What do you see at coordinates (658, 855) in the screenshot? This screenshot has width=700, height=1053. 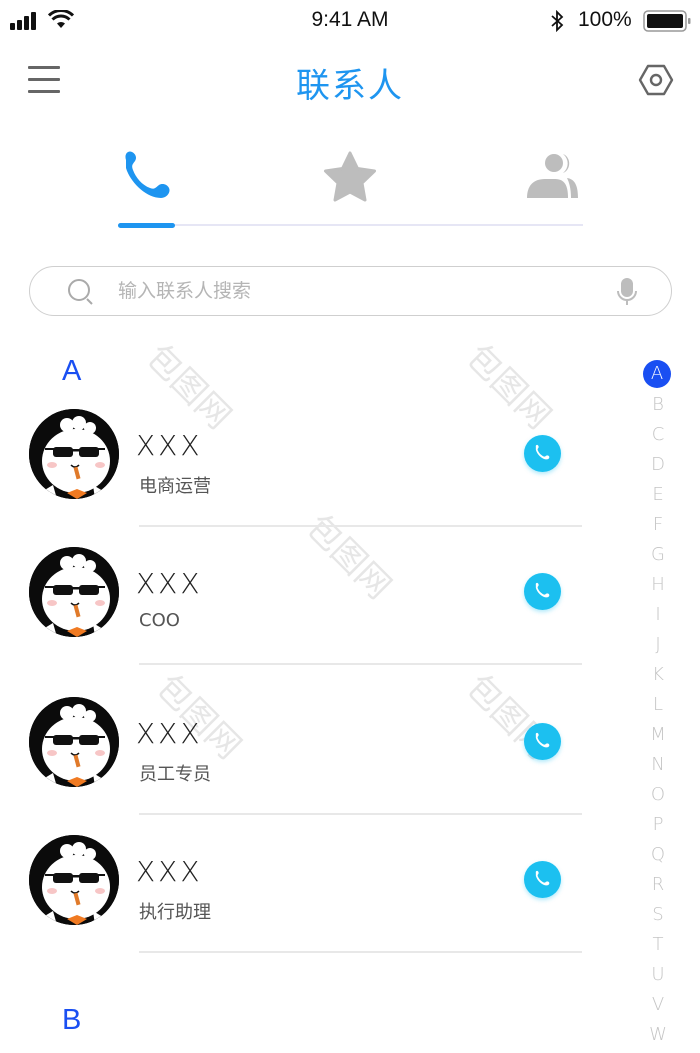 I see `index-letter-q: Q` at bounding box center [658, 855].